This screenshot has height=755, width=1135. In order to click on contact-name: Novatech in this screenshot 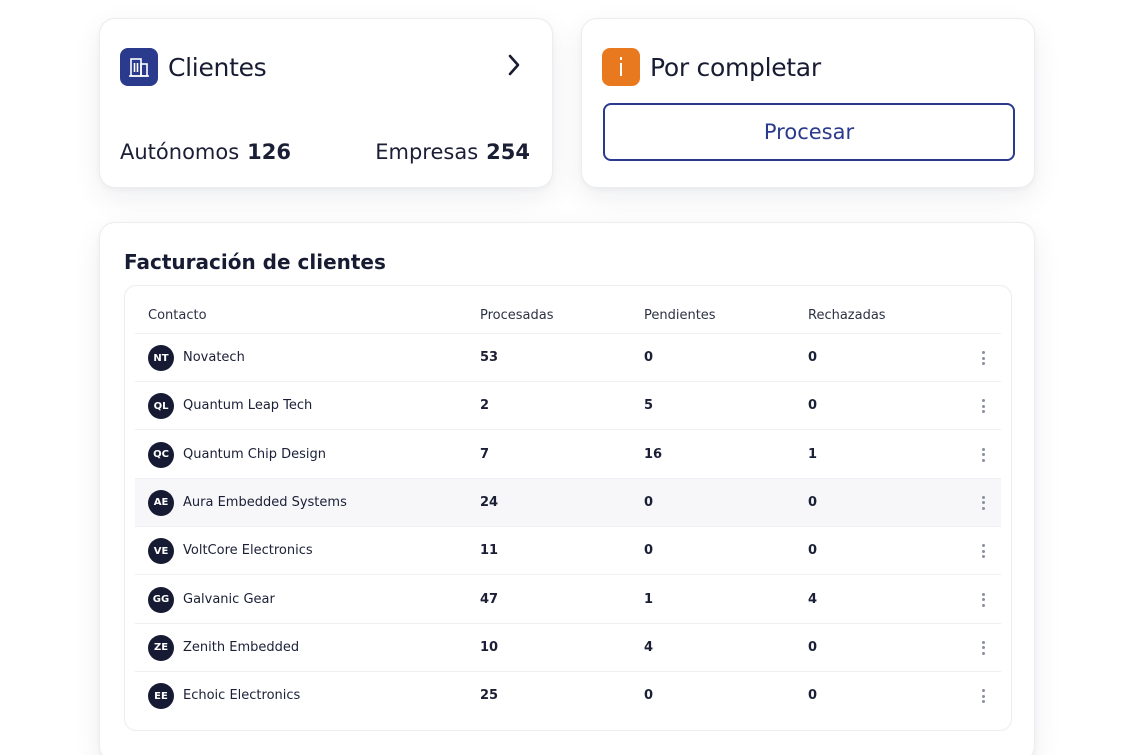, I will do `click(214, 357)`.